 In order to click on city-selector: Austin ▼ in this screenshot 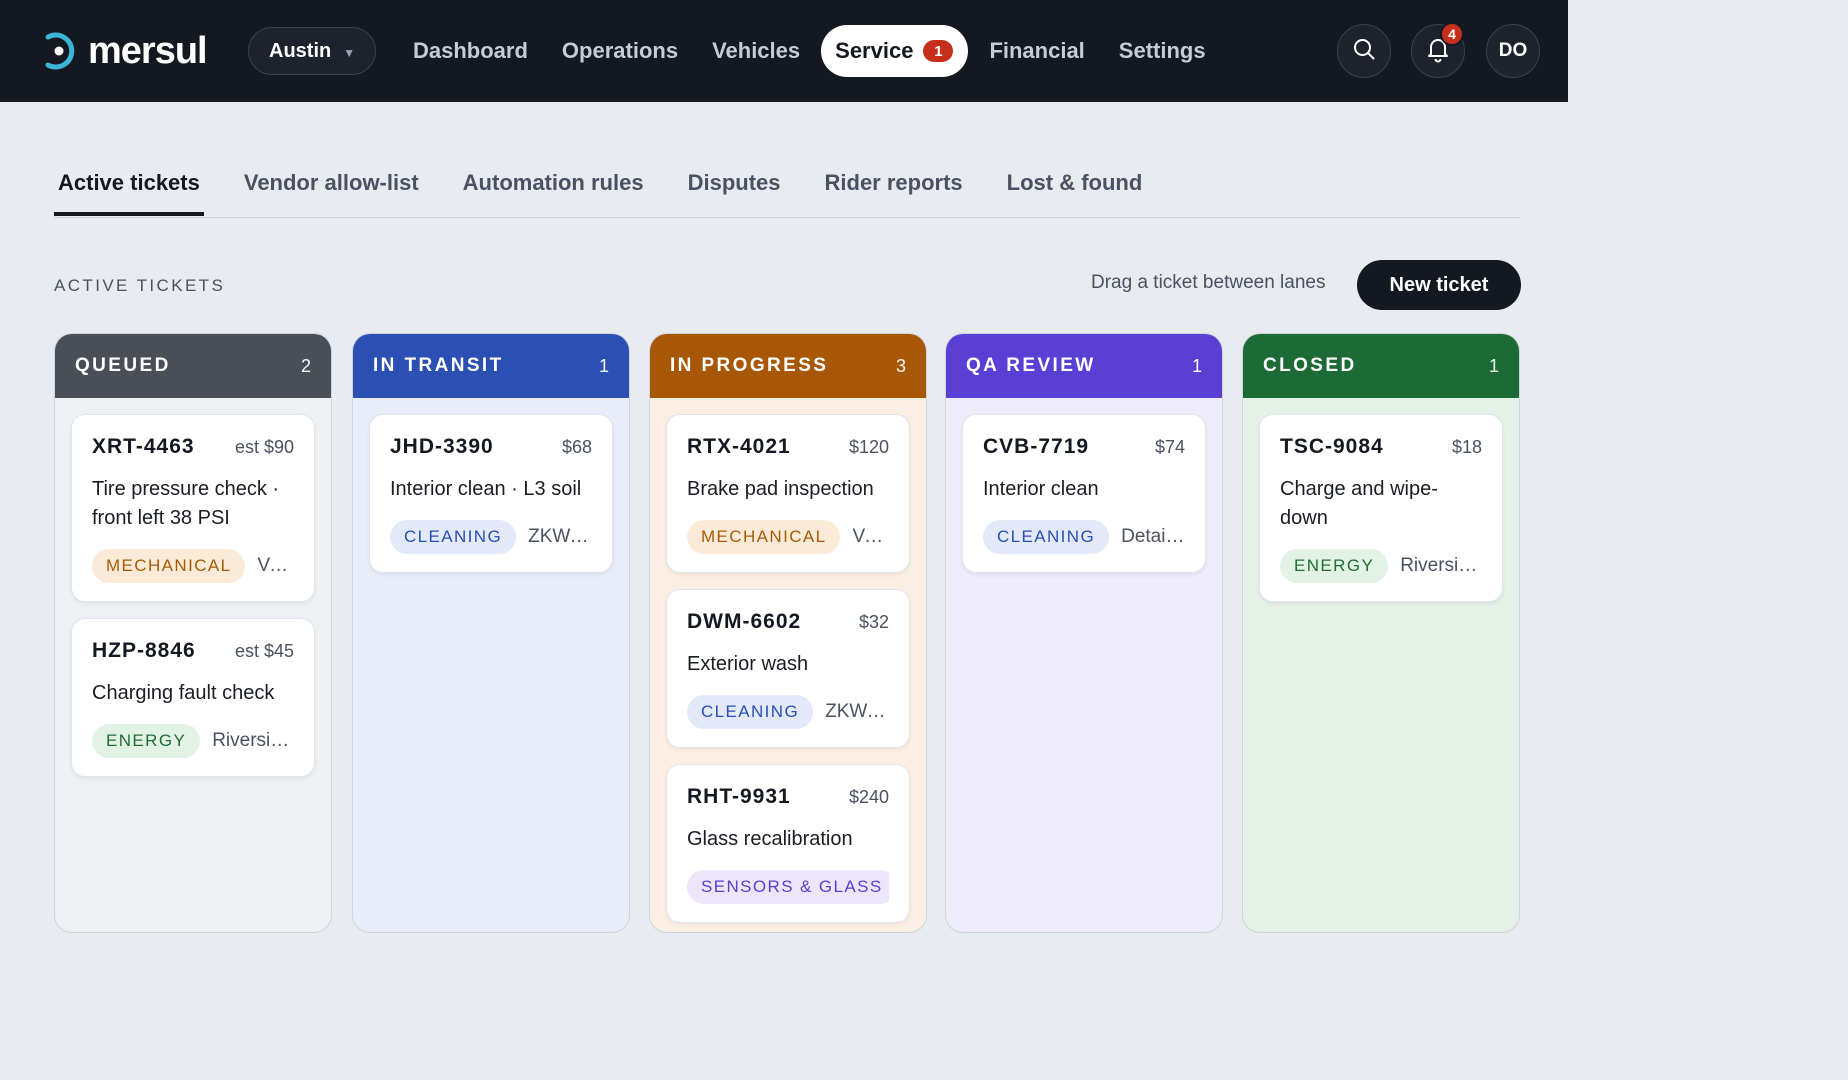, I will do `click(312, 51)`.